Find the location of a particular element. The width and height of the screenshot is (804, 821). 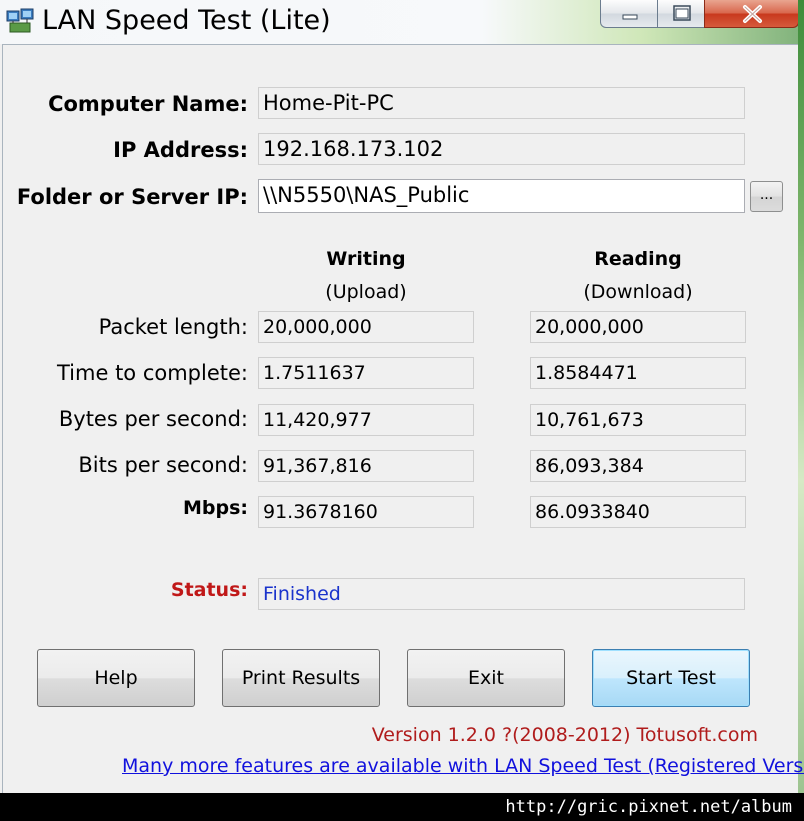

time-to-complete-writing: 1.7511637 is located at coordinates (366, 373).